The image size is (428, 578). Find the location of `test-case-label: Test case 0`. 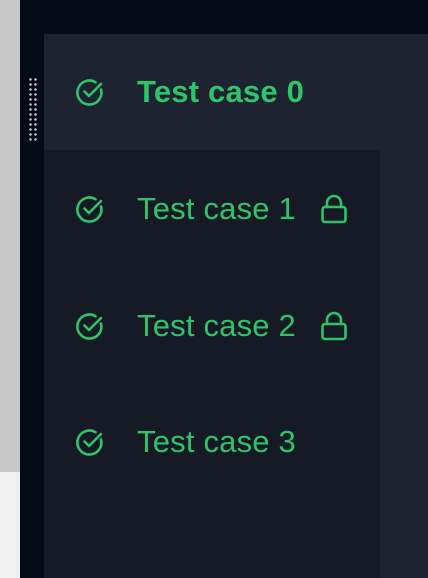

test-case-label: Test case 0 is located at coordinates (221, 91).